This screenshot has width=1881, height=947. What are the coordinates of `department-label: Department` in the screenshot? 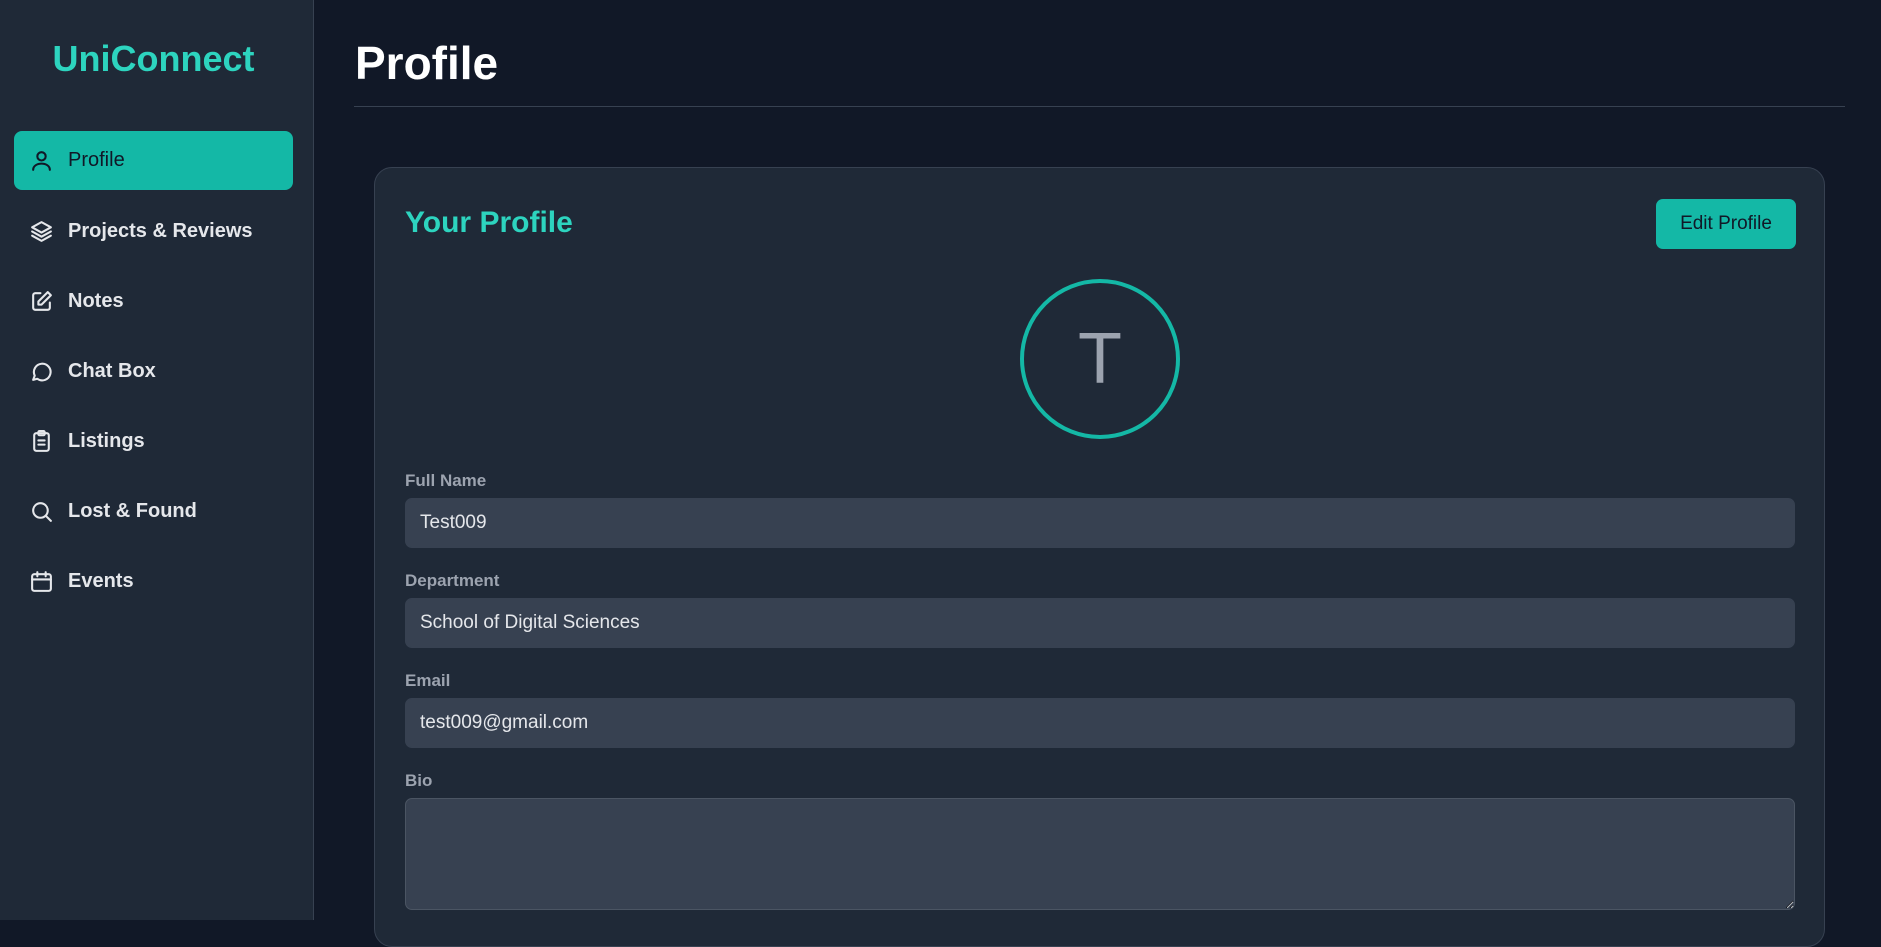 It's located at (452, 580).